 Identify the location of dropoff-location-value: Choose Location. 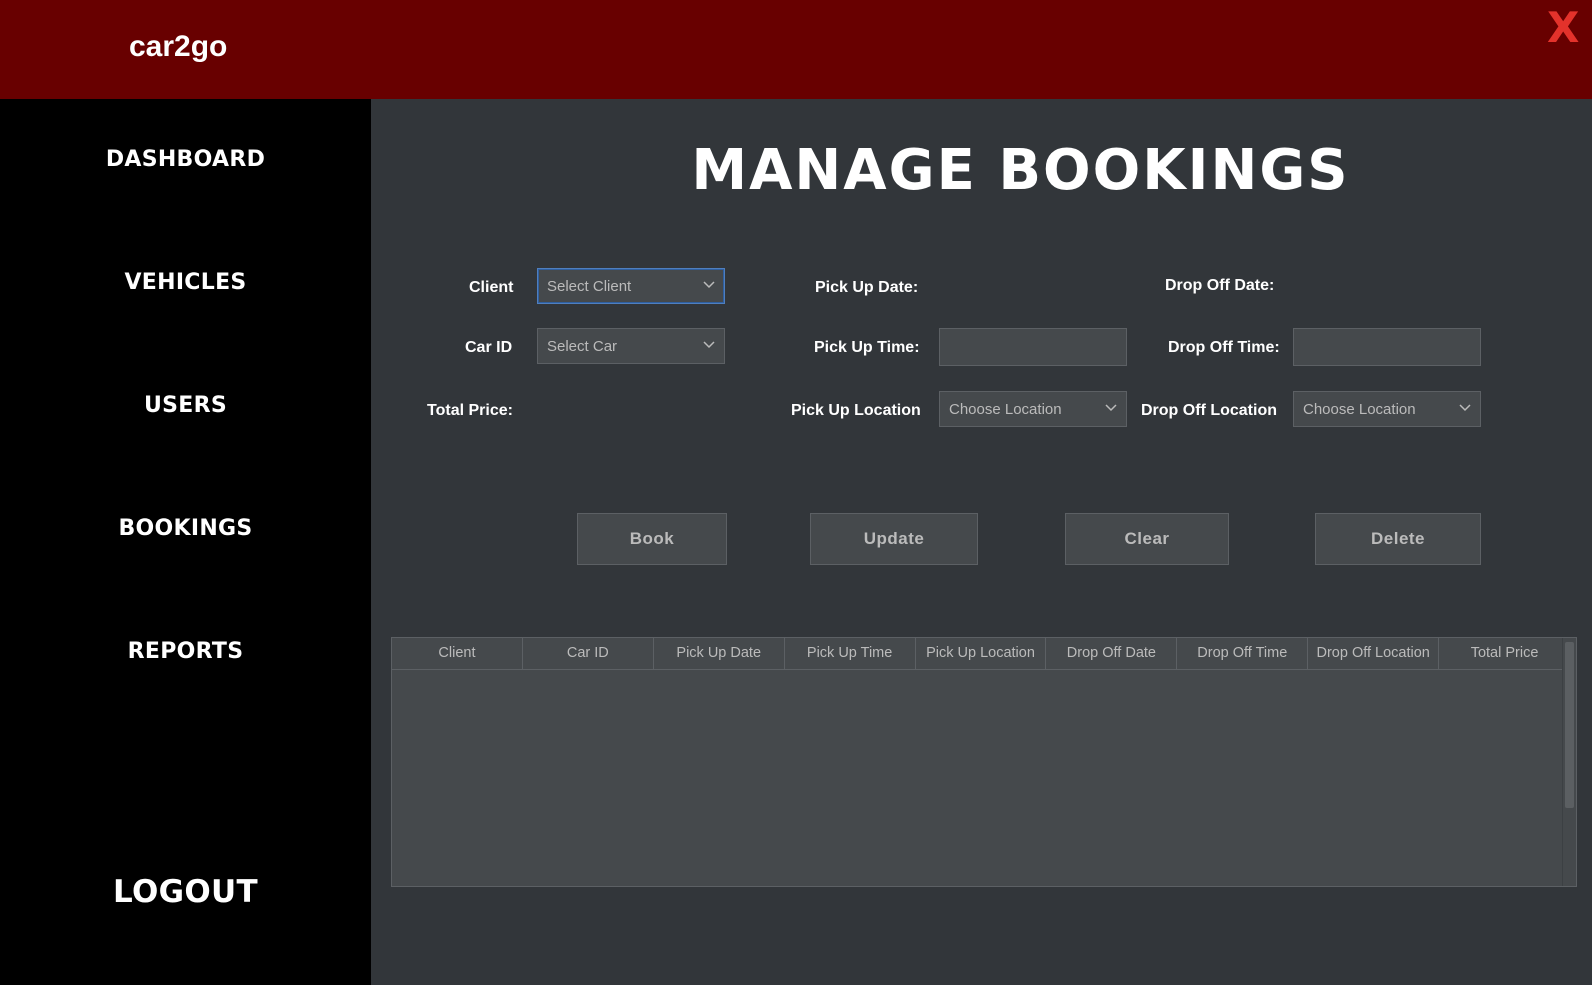
(1359, 409).